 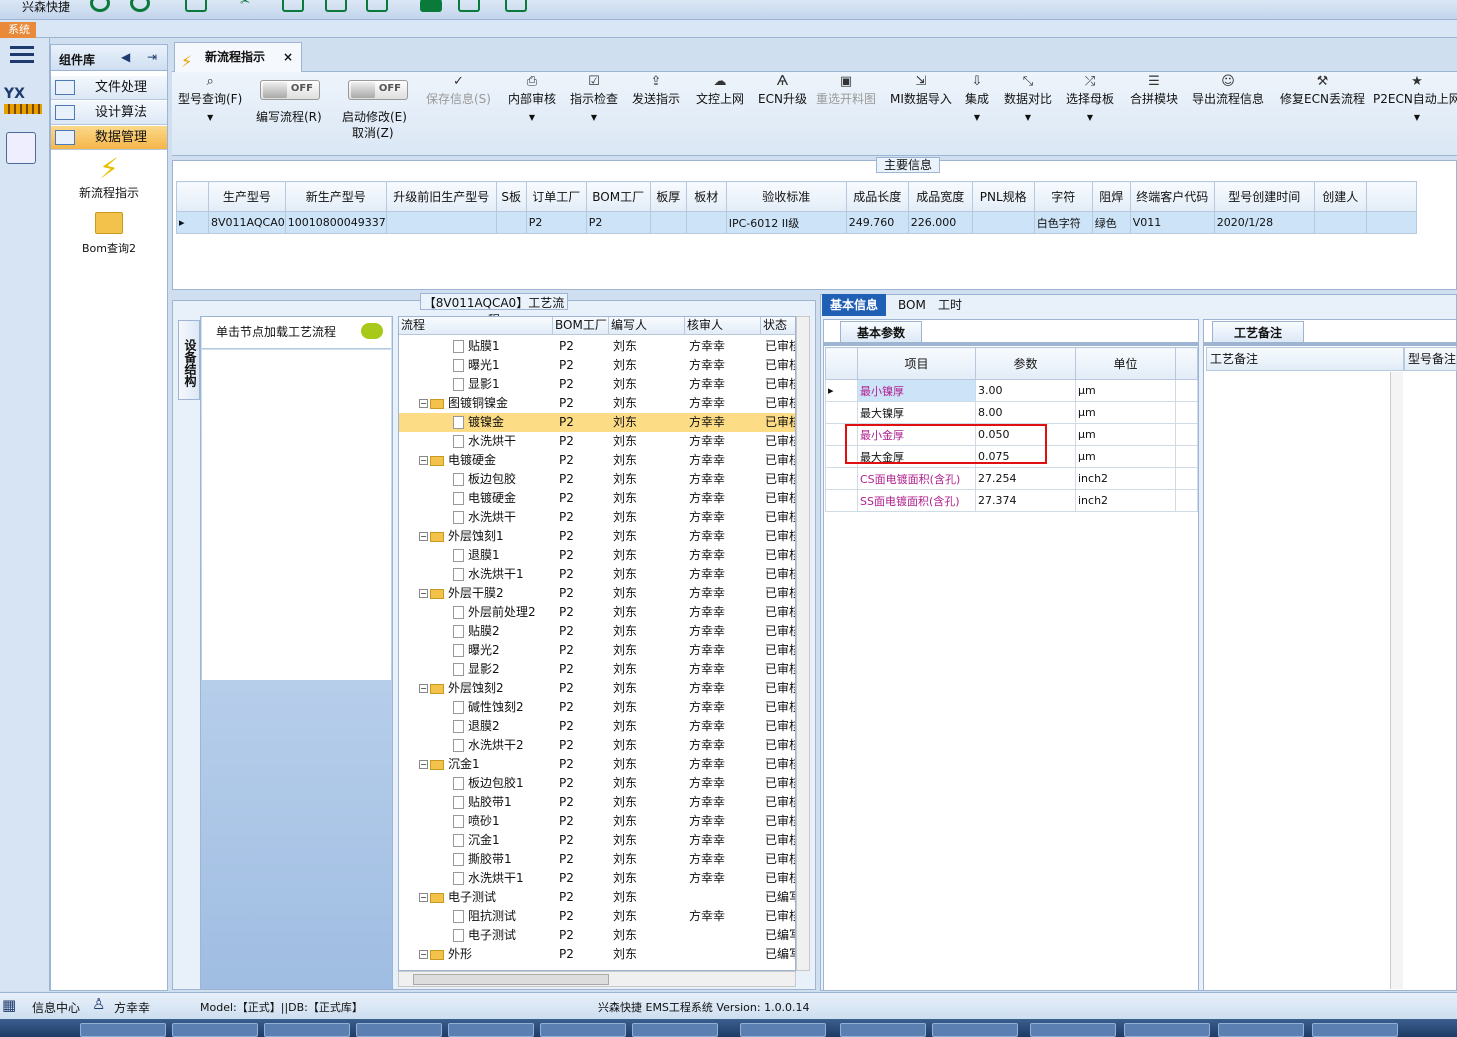 What do you see at coordinates (511, 196) in the screenshot?
I see `col-header: S板` at bounding box center [511, 196].